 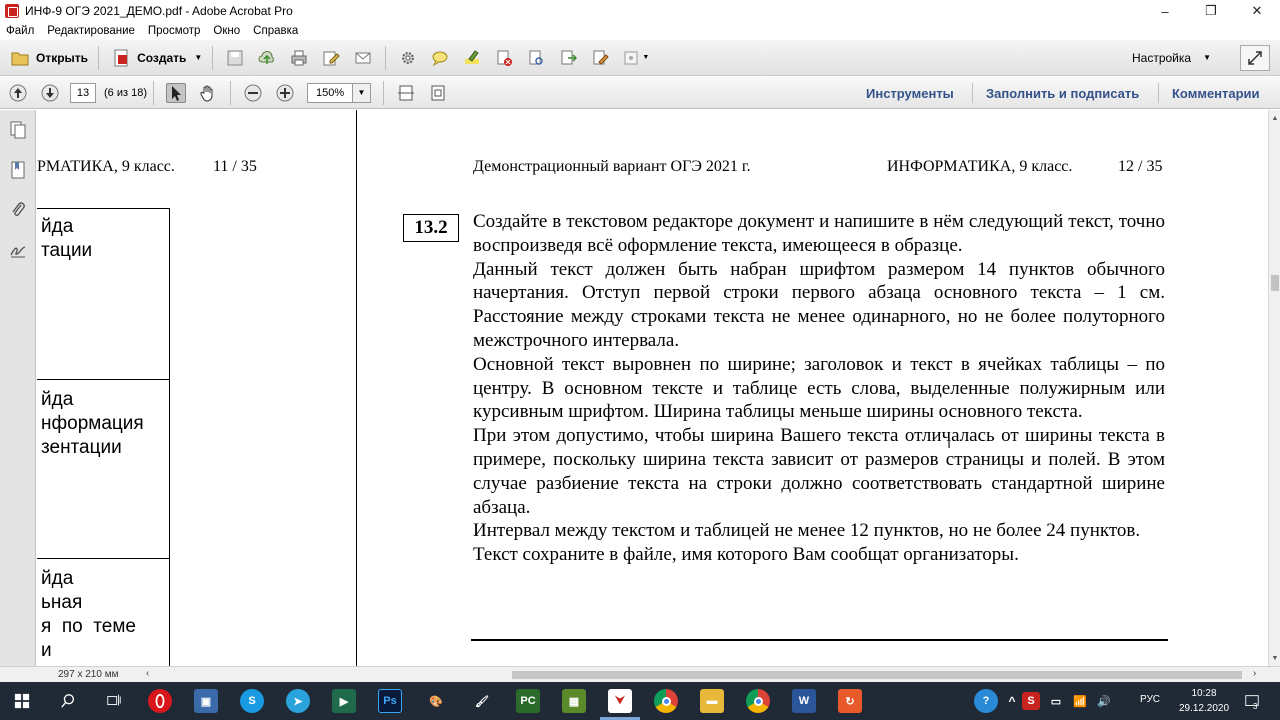 What do you see at coordinates (1080, 701) in the screenshot?
I see `network-icon: 📶` at bounding box center [1080, 701].